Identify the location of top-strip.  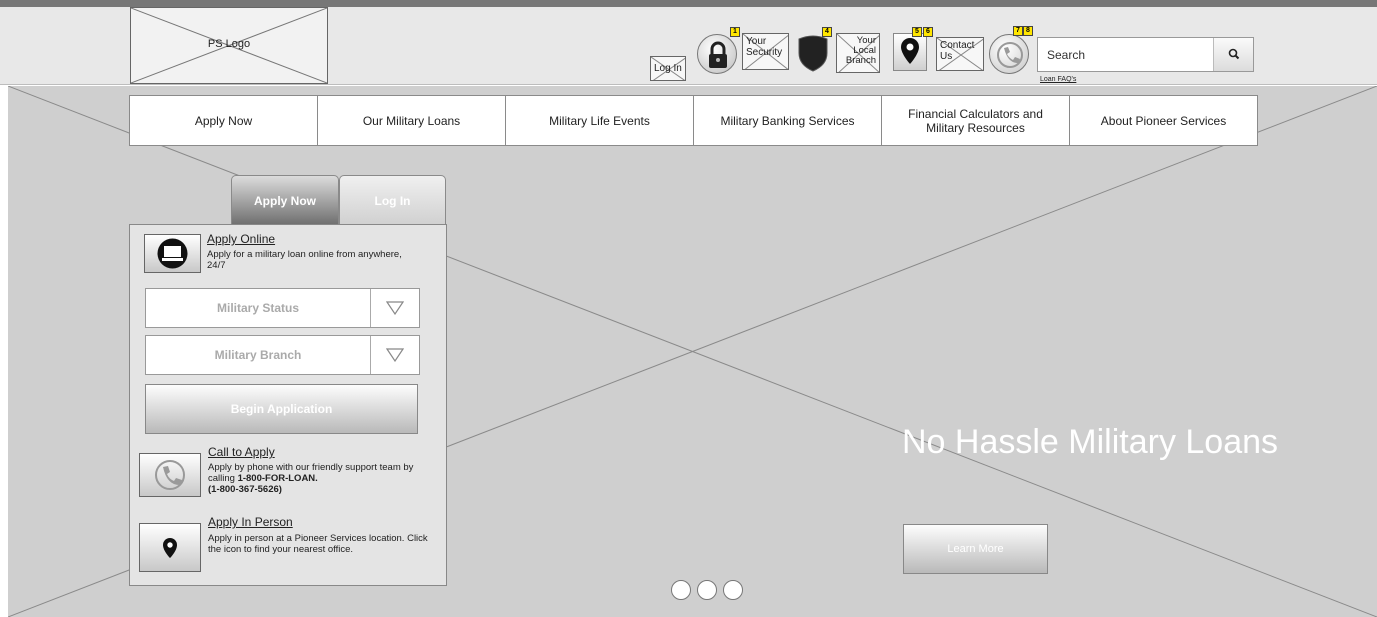
(688, 3).